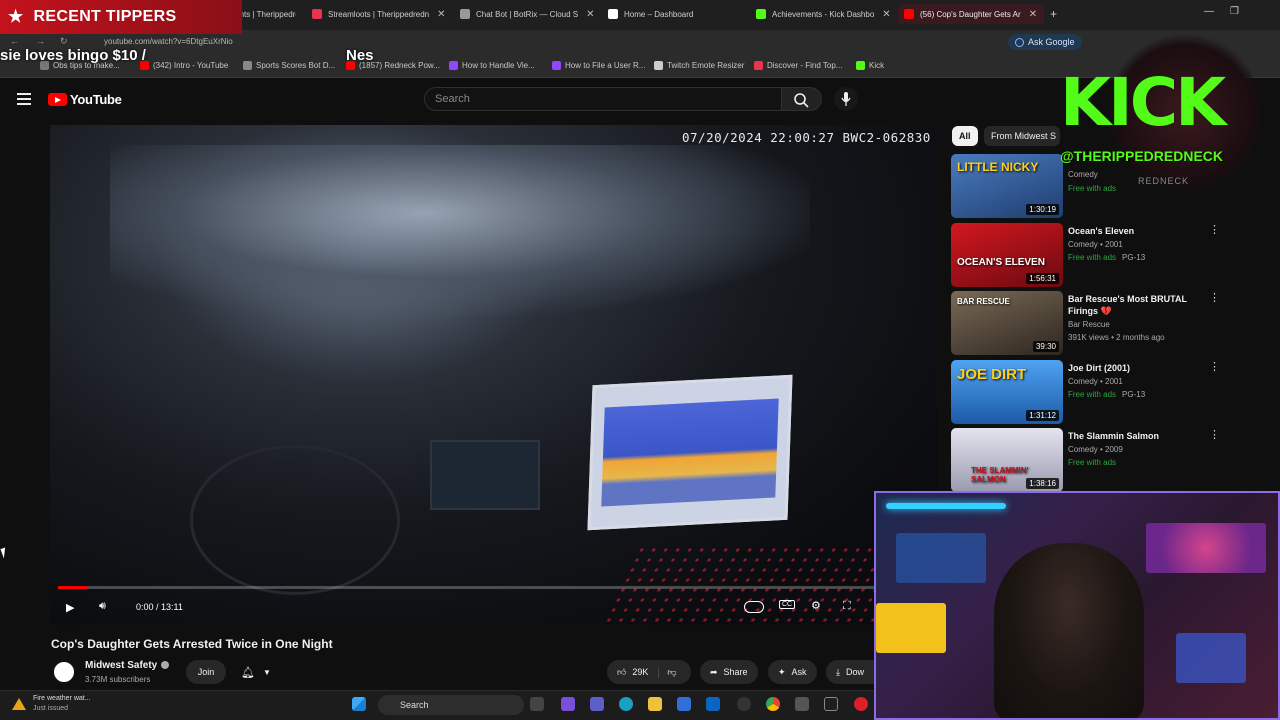 Image resolution: width=1280 pixels, height=720 pixels. What do you see at coordinates (14, 41) in the screenshot?
I see `back-icon: ←` at bounding box center [14, 41].